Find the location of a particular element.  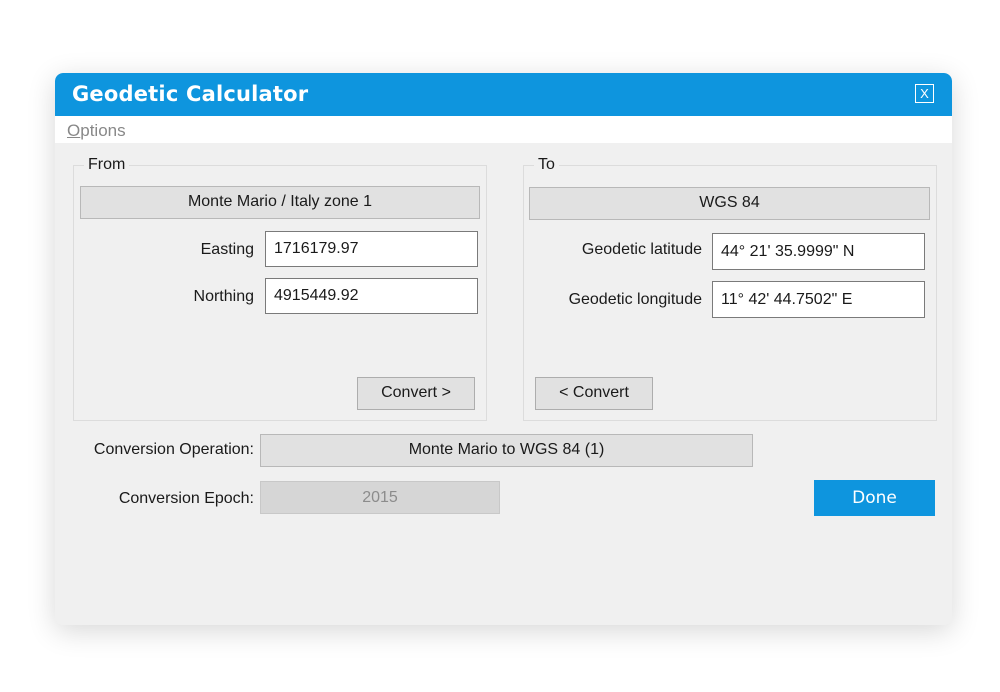

convert-backward-button: < Convert is located at coordinates (594, 393).